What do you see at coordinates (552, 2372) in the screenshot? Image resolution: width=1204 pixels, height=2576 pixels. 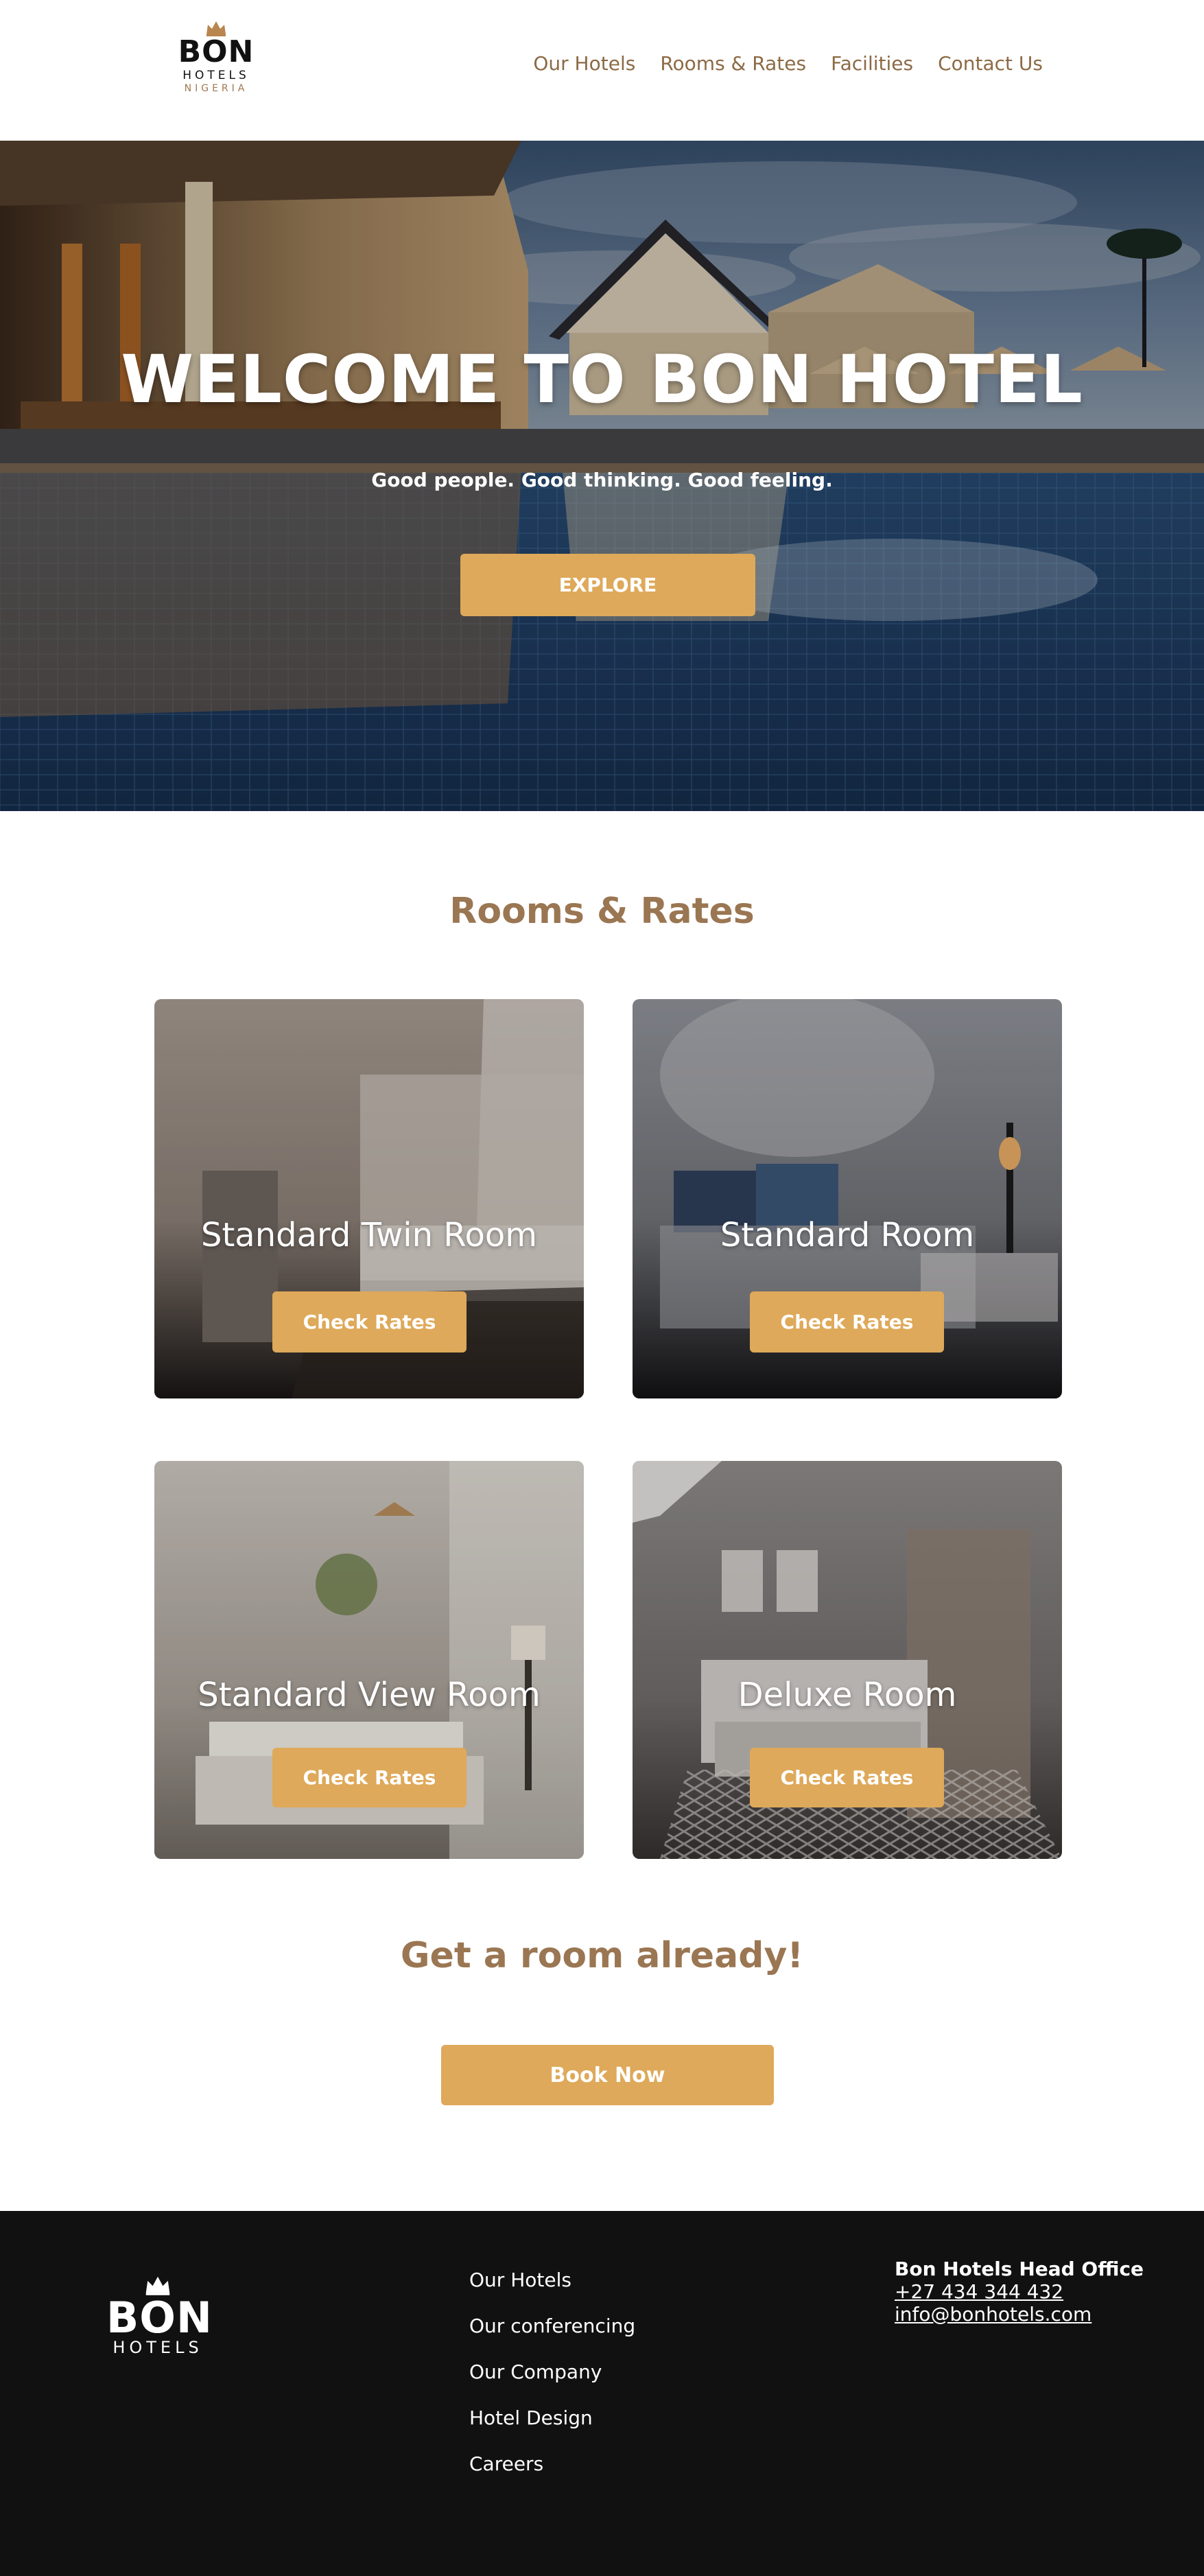 I see `footer-link-our-company: Our Company` at bounding box center [552, 2372].